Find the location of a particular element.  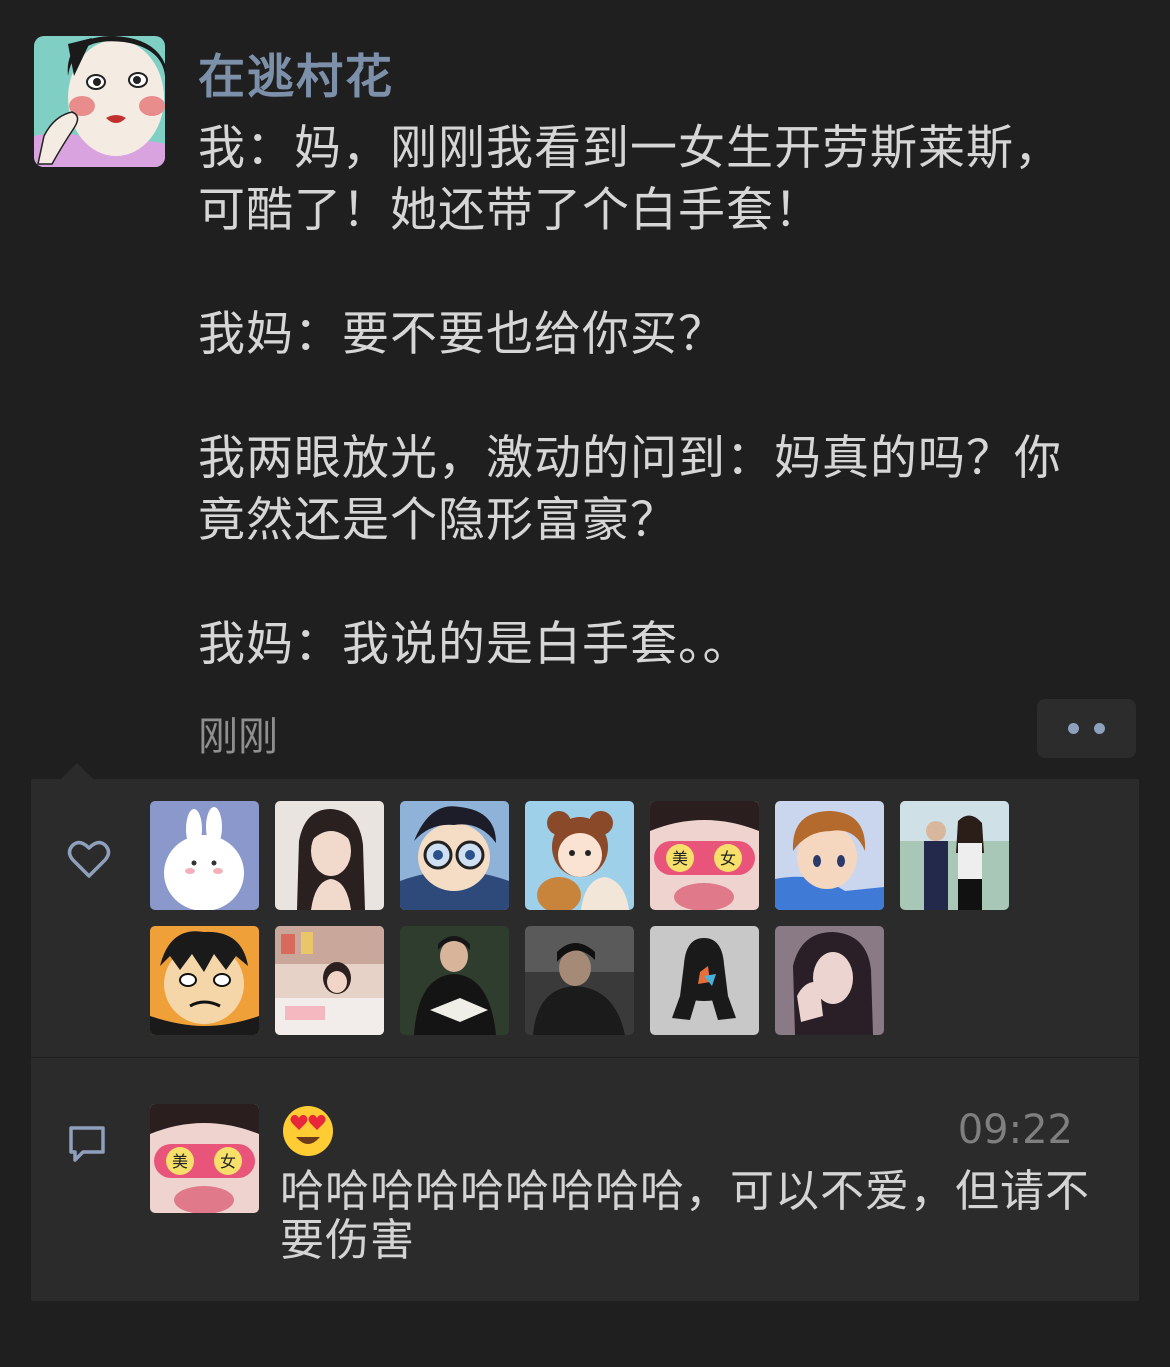

liker-avatar-anime-boy-blue is located at coordinates (829, 855).